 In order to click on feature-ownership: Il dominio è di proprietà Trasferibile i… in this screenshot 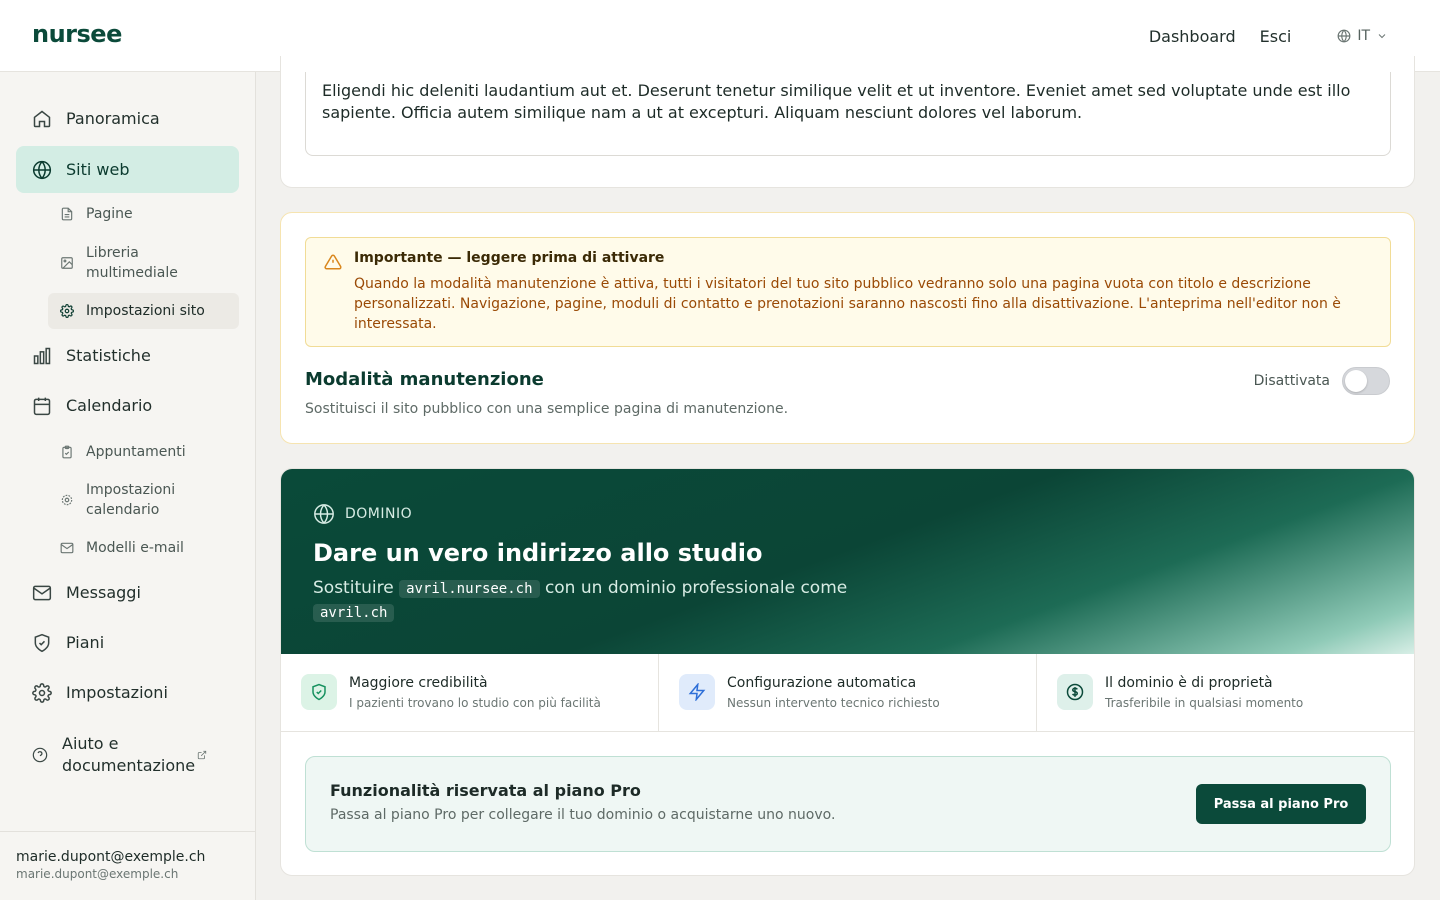, I will do `click(1225, 693)`.